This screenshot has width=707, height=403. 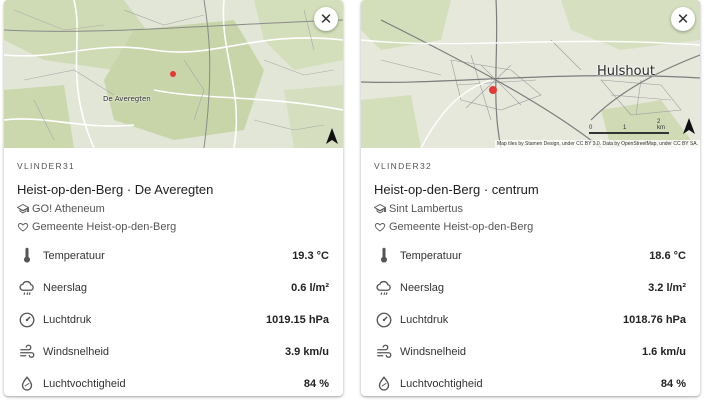 What do you see at coordinates (68, 209) in the screenshot?
I see `school-name: GO! Atheneum` at bounding box center [68, 209].